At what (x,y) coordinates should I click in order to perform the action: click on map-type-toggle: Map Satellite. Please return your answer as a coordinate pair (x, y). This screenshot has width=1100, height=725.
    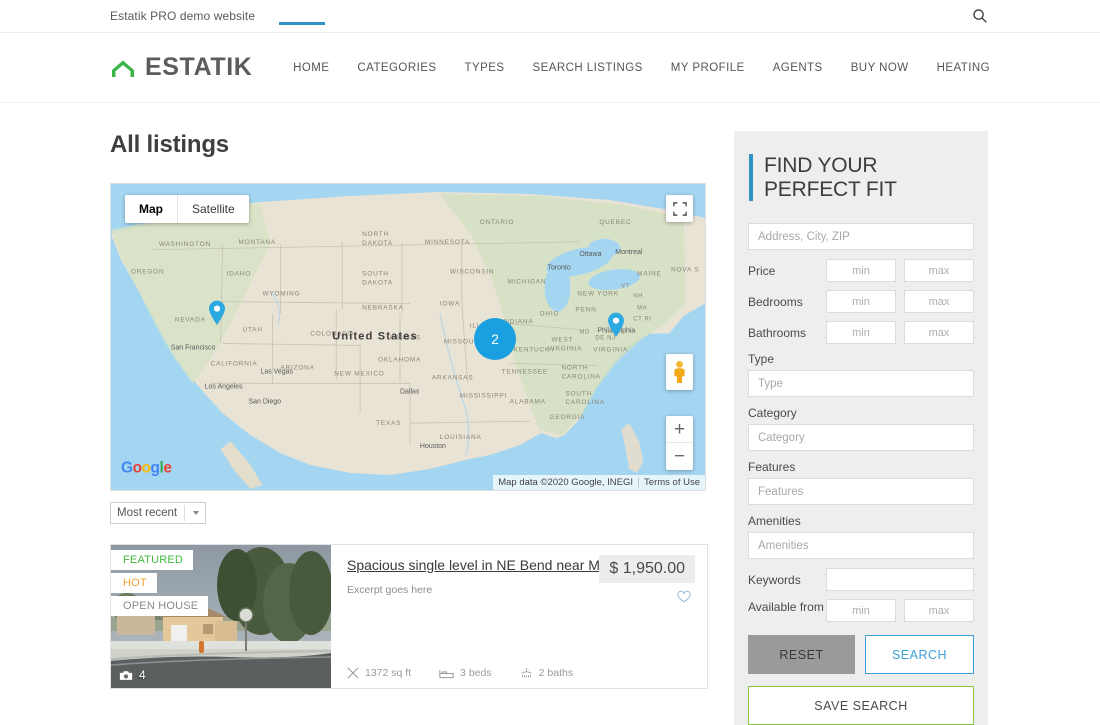
    Looking at the image, I should click on (187, 209).